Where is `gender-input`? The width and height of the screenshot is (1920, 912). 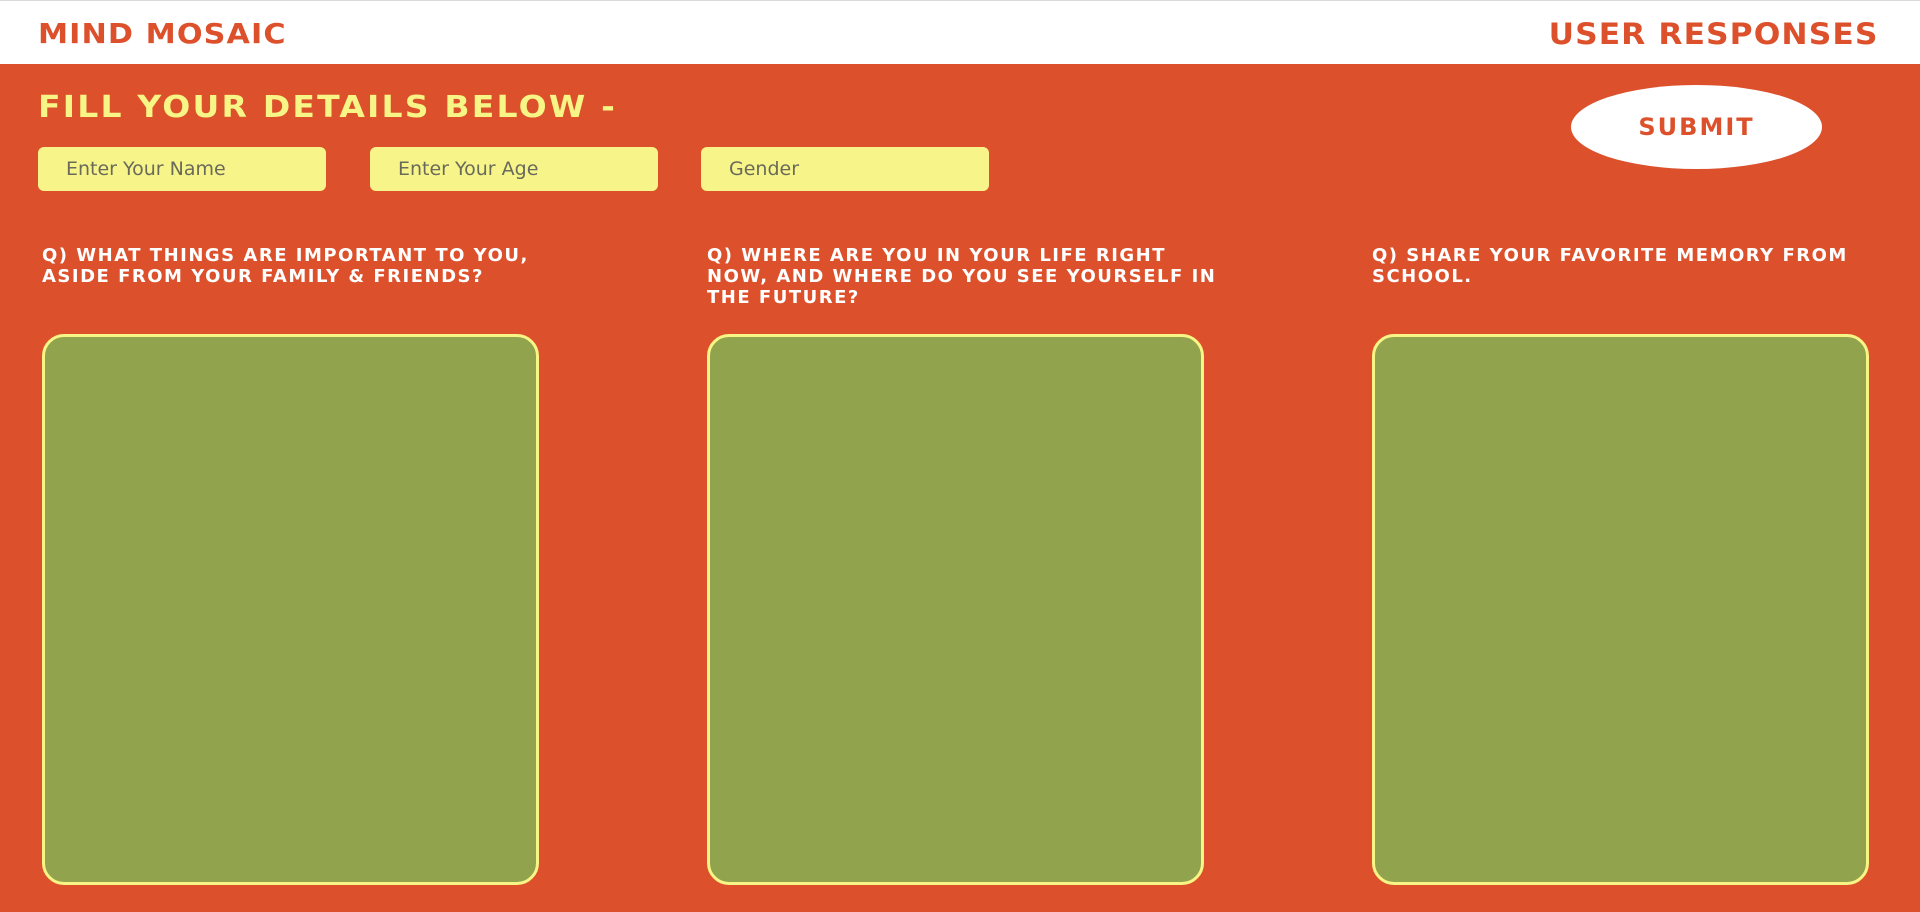
gender-input is located at coordinates (845, 169).